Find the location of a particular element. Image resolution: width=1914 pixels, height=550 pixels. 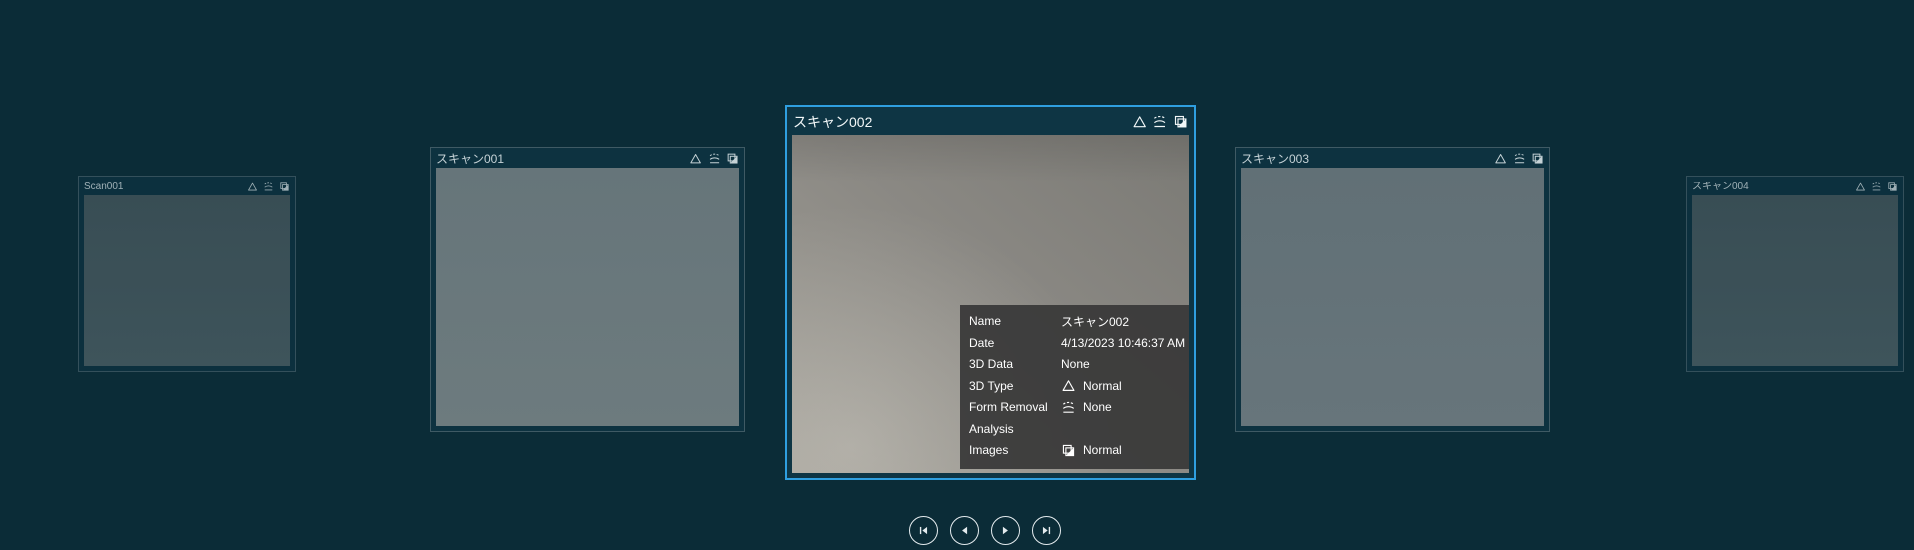

scan-card-scan004: スキャン004 is located at coordinates (1795, 274).